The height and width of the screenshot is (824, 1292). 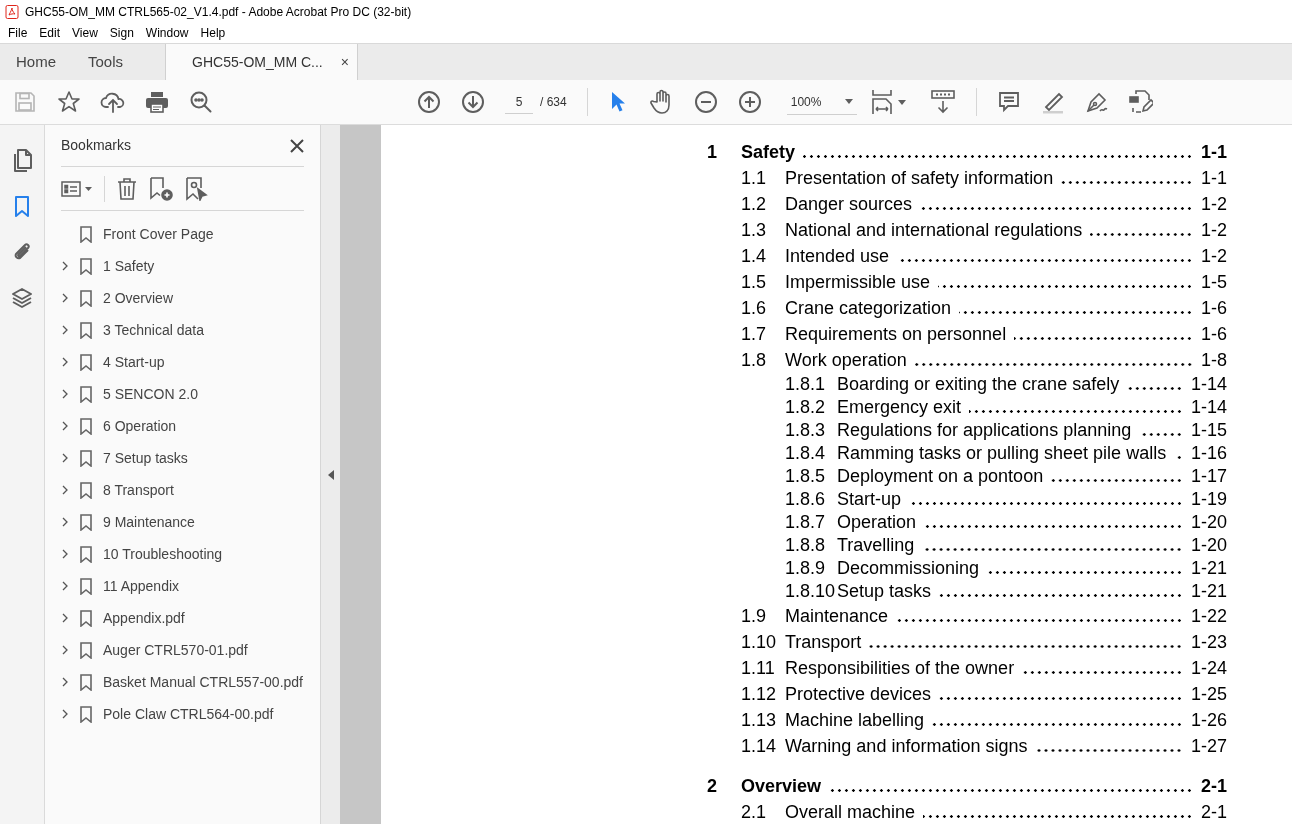 I want to click on find-bookmark-icon, so click(x=197, y=188).